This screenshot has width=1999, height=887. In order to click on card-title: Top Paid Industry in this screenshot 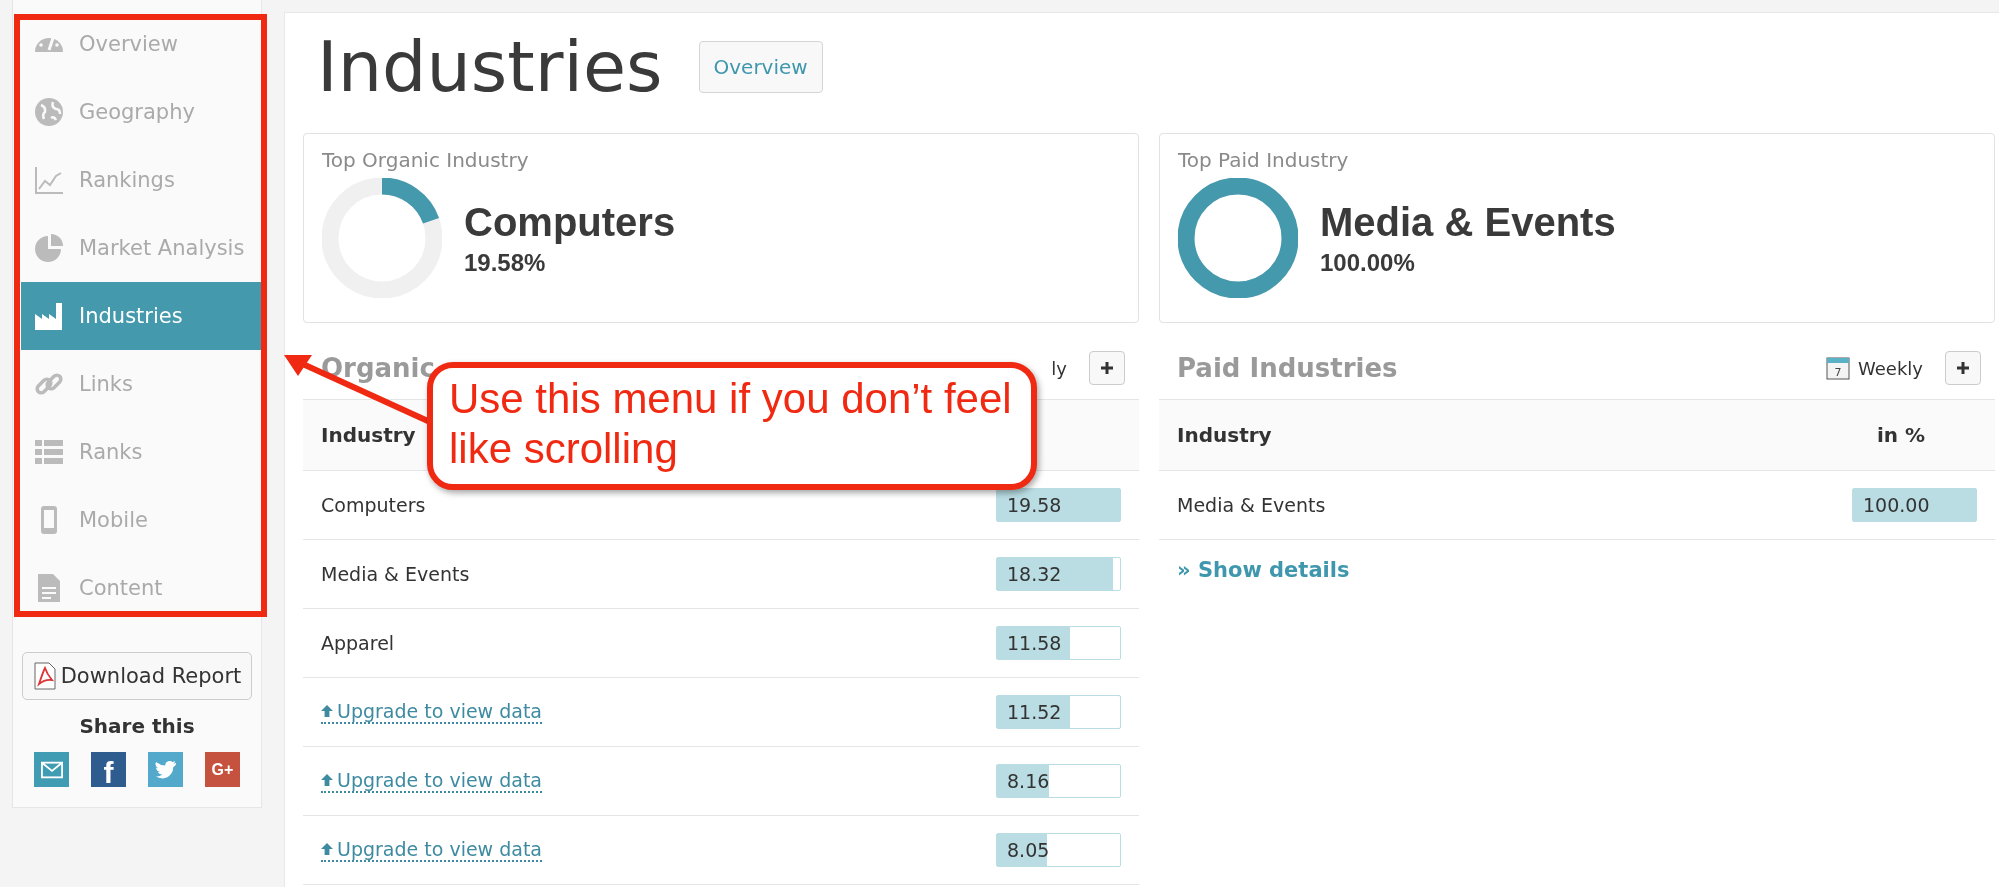, I will do `click(1264, 160)`.